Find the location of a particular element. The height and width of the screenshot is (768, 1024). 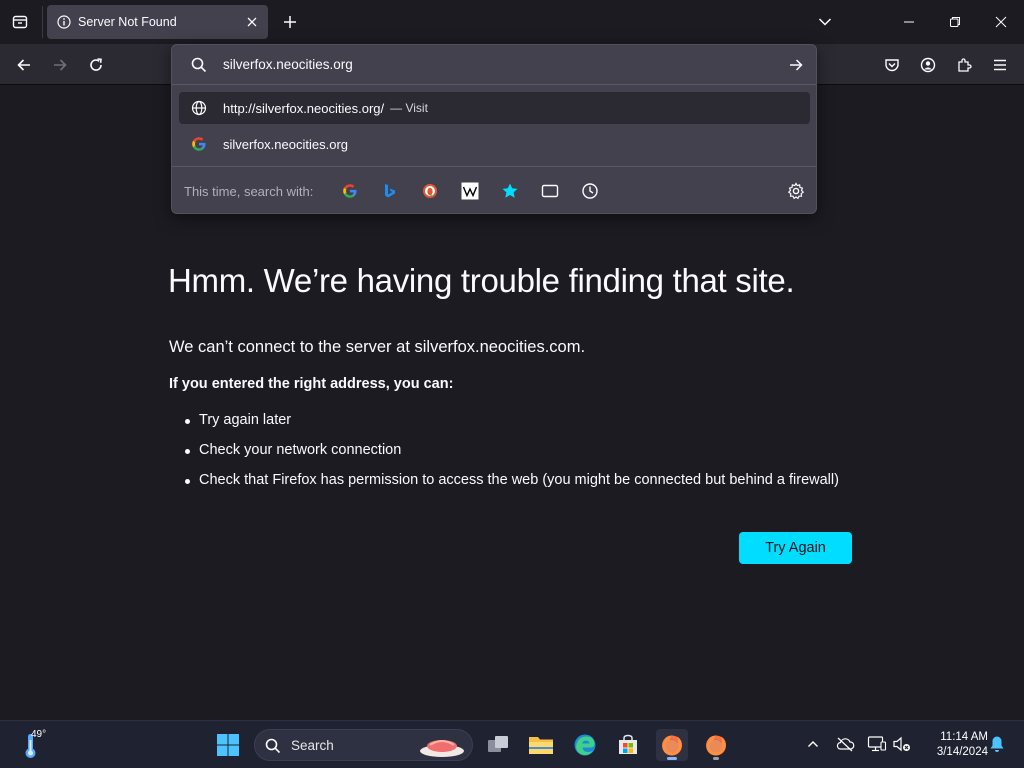

system-clock: 11:14 AM 3/14/2024 is located at coordinates (955, 745).